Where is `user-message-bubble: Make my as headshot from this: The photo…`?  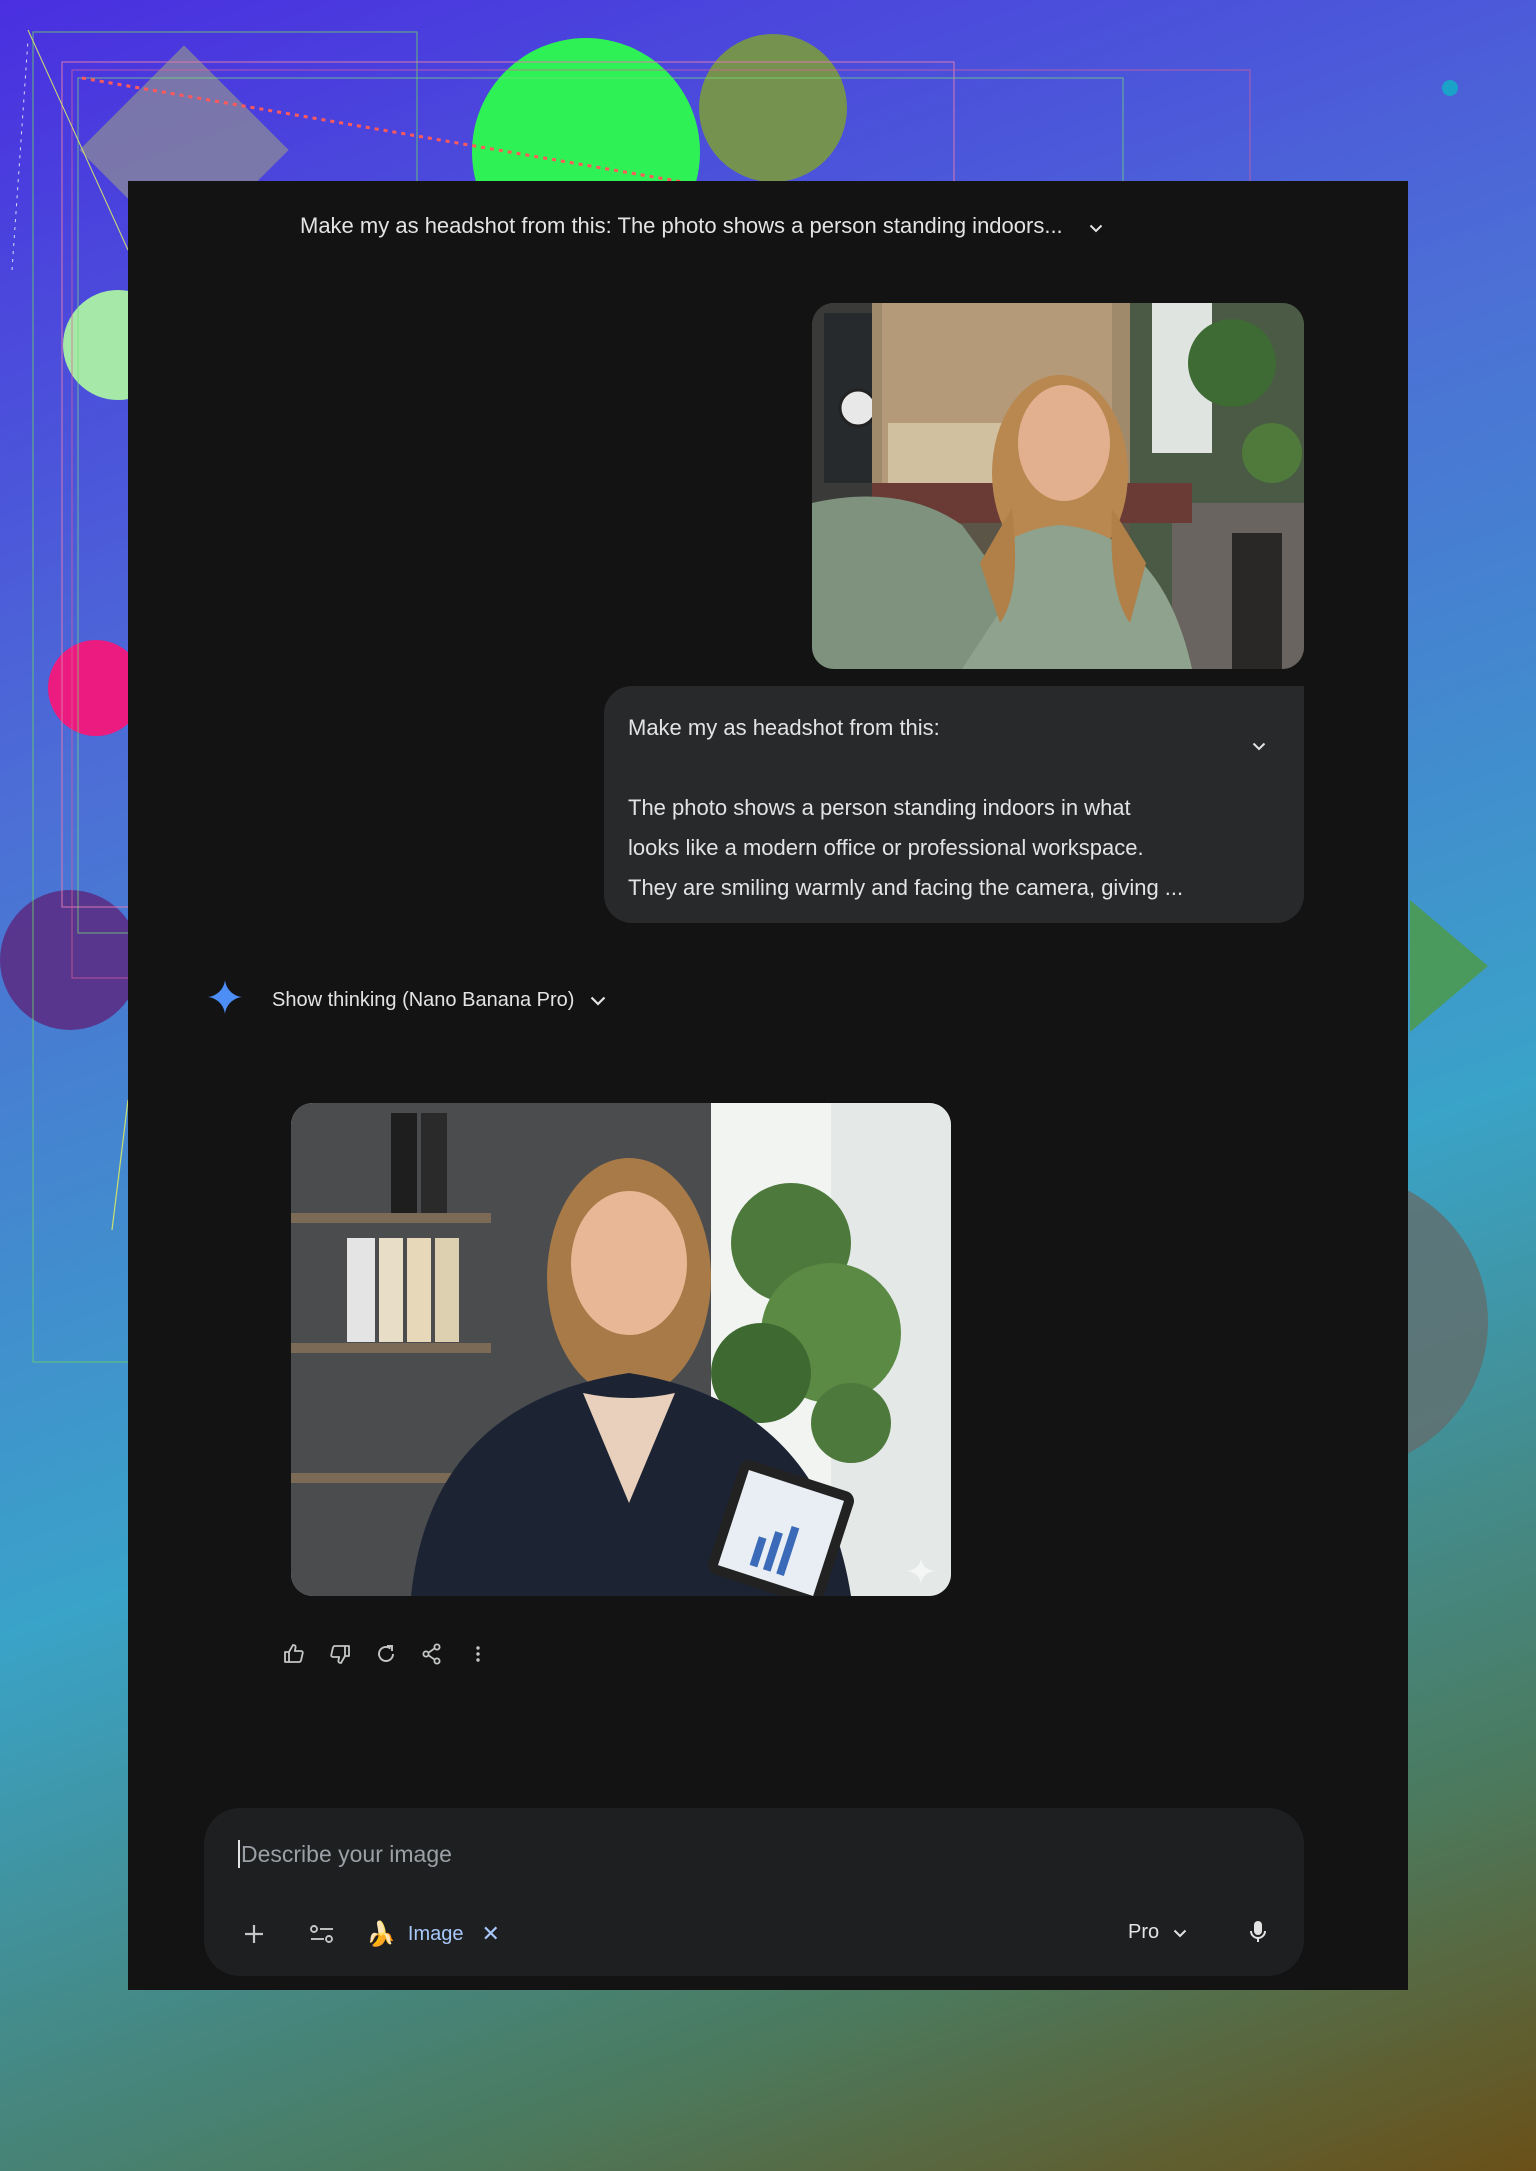
user-message-bubble: Make my as headshot from this: The photo… is located at coordinates (954, 804).